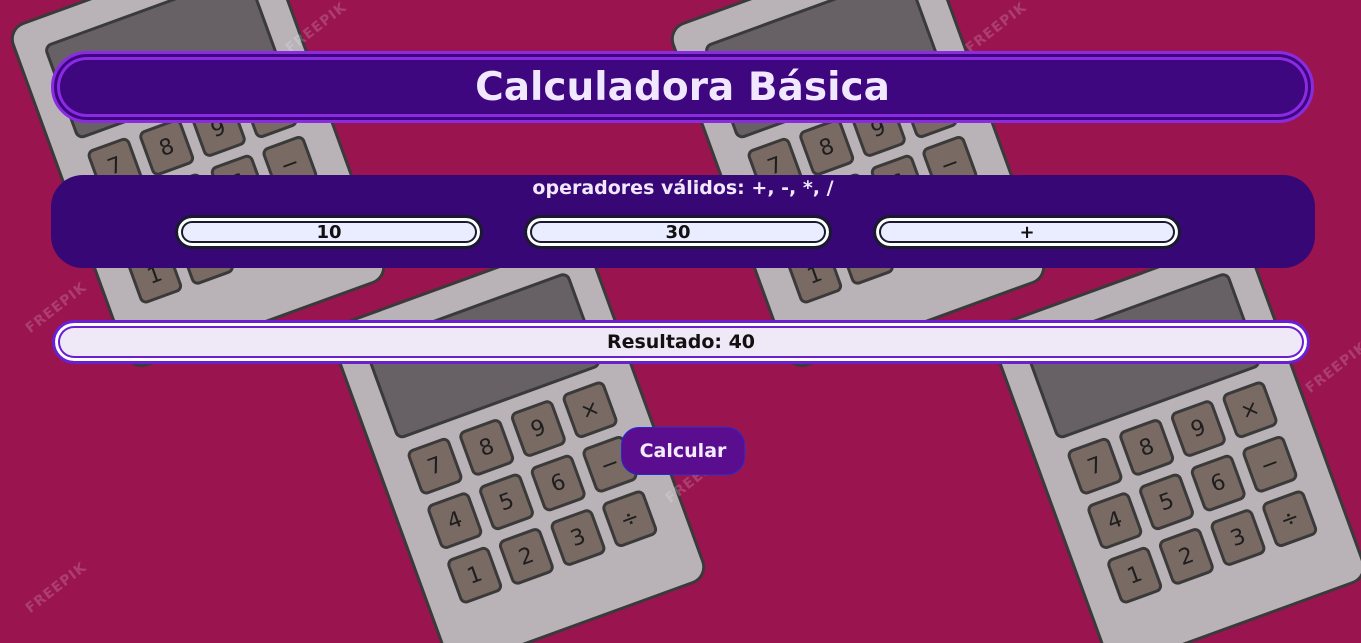 This screenshot has width=1361, height=643. I want to click on operator-input, so click(1027, 232).